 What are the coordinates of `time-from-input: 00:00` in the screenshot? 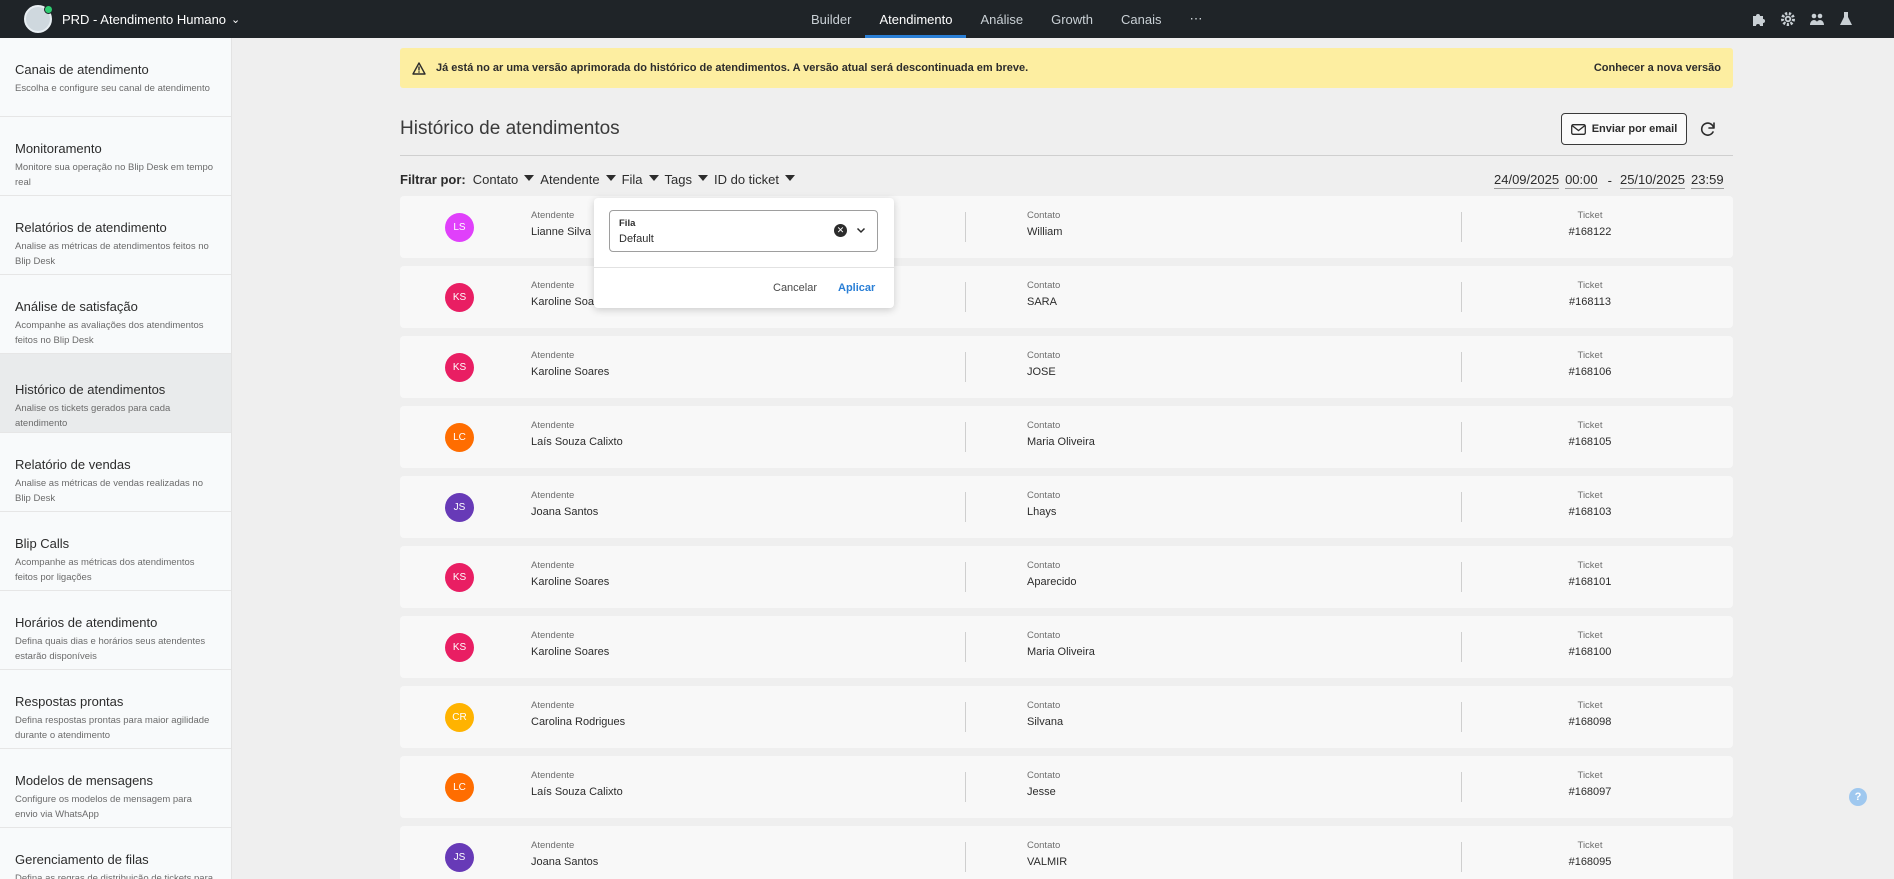 It's located at (1581, 180).